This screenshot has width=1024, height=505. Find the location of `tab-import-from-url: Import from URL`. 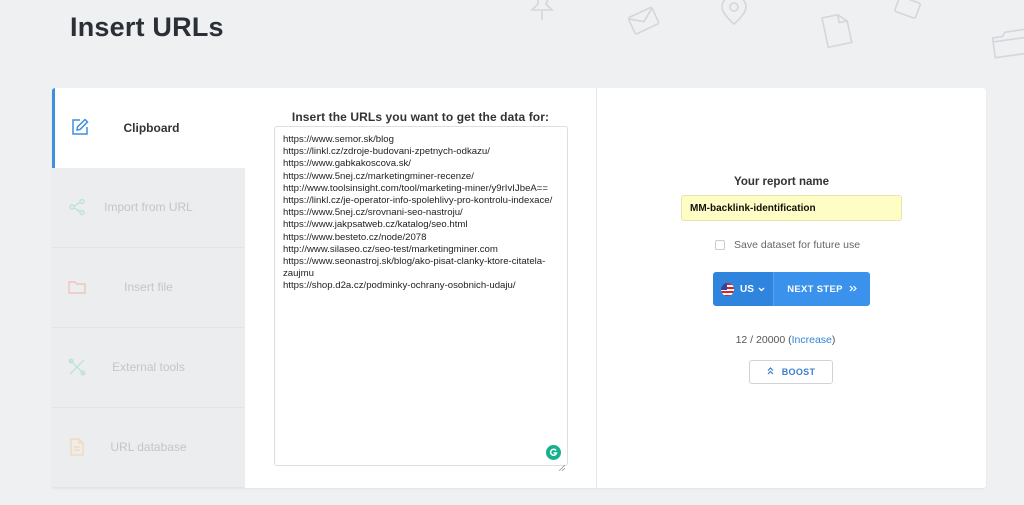

tab-import-from-url: Import from URL is located at coordinates (148, 208).